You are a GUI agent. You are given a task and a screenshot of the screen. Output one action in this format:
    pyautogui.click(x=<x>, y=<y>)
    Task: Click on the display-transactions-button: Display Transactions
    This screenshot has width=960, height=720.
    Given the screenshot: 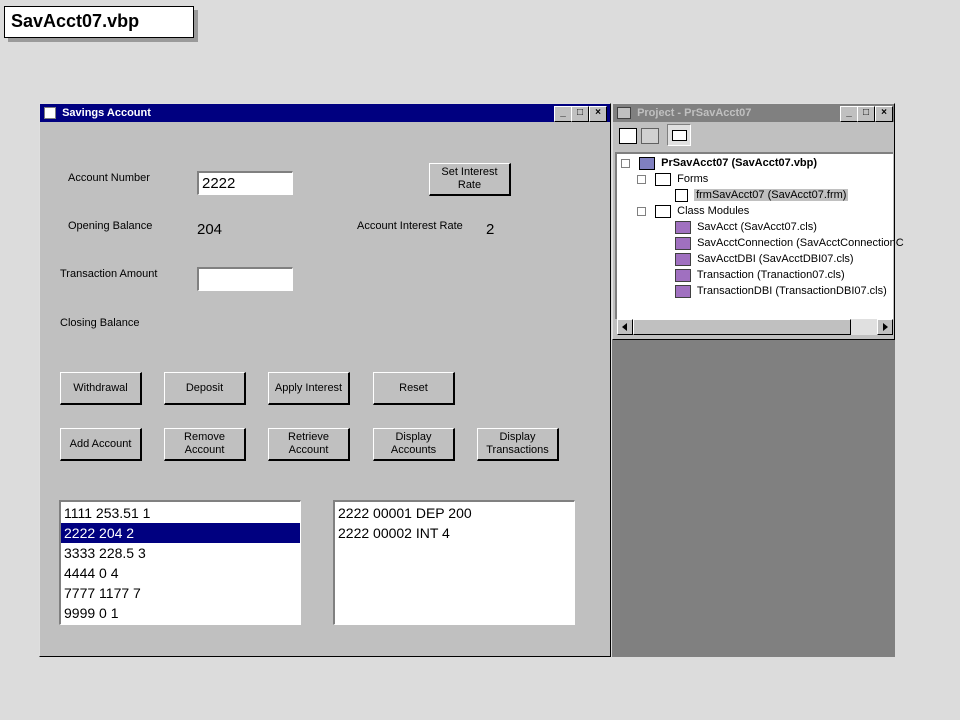 What is the action you would take?
    pyautogui.click(x=518, y=444)
    